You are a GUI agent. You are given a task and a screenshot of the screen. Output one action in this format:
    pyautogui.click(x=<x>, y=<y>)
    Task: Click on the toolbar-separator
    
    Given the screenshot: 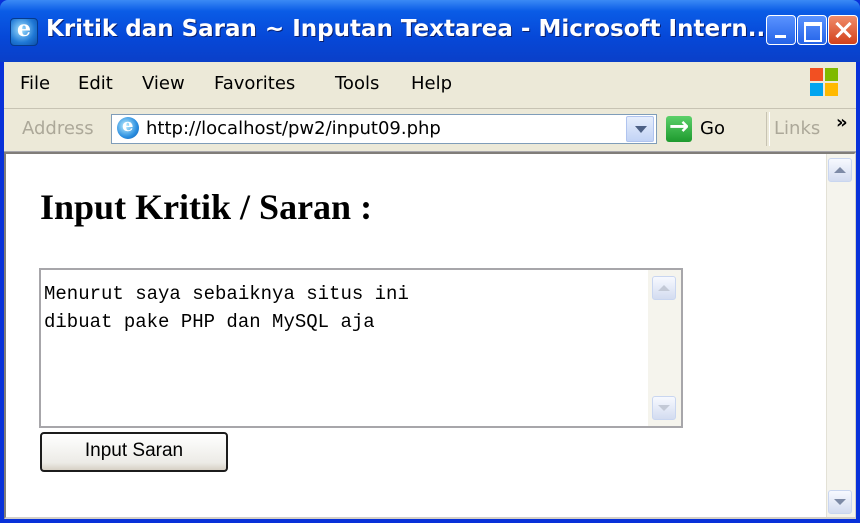 What is the action you would take?
    pyautogui.click(x=768, y=129)
    